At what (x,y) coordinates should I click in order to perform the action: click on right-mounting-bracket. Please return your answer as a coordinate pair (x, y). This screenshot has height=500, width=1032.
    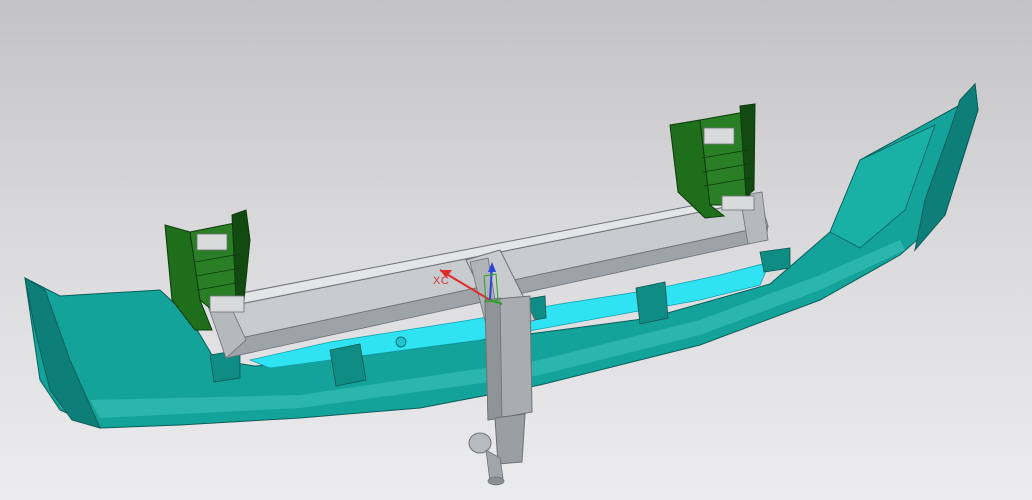
    Looking at the image, I should click on (712, 161).